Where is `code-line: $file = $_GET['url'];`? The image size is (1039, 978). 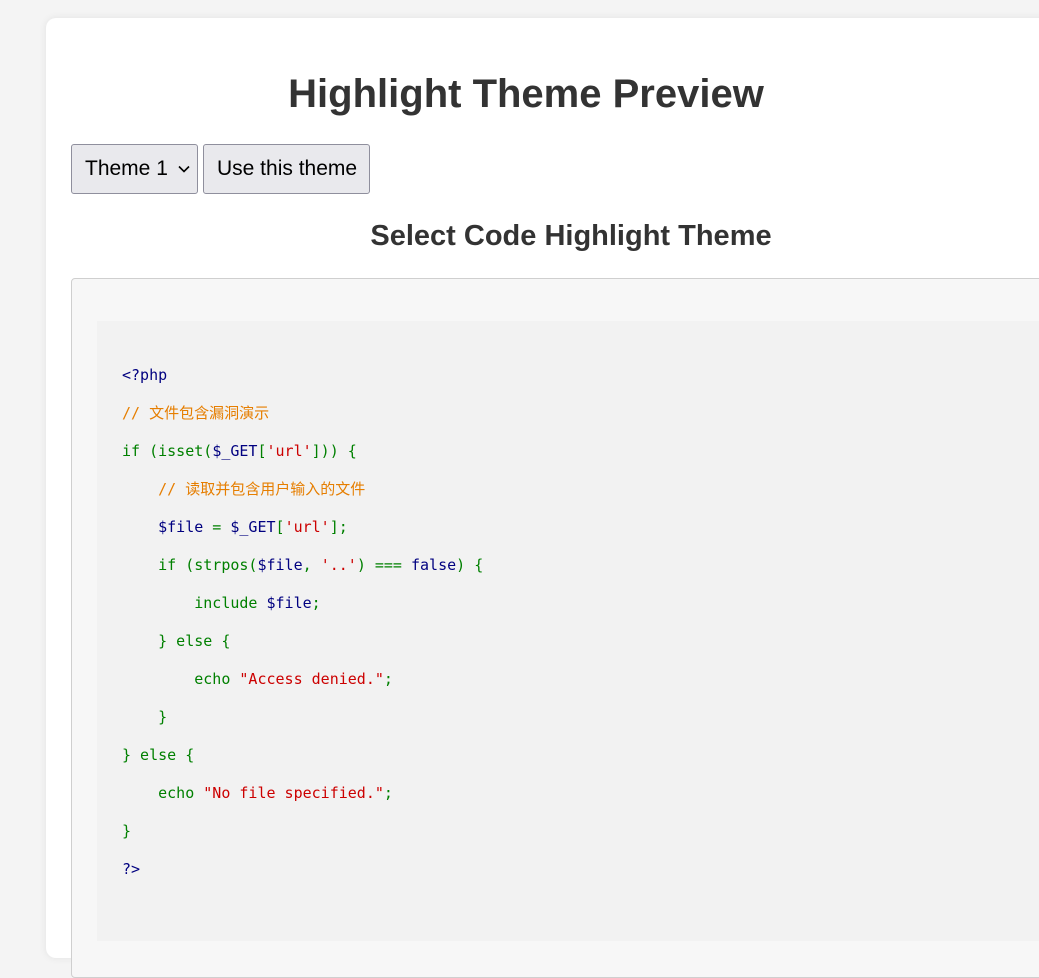
code-line: $file = $_GET['url']; is located at coordinates (253, 527).